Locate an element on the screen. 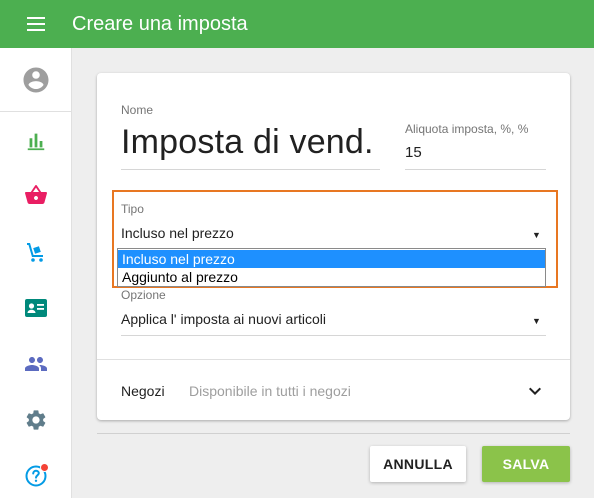 The image size is (594, 498). sidebar-item-sales is located at coordinates (36, 195).